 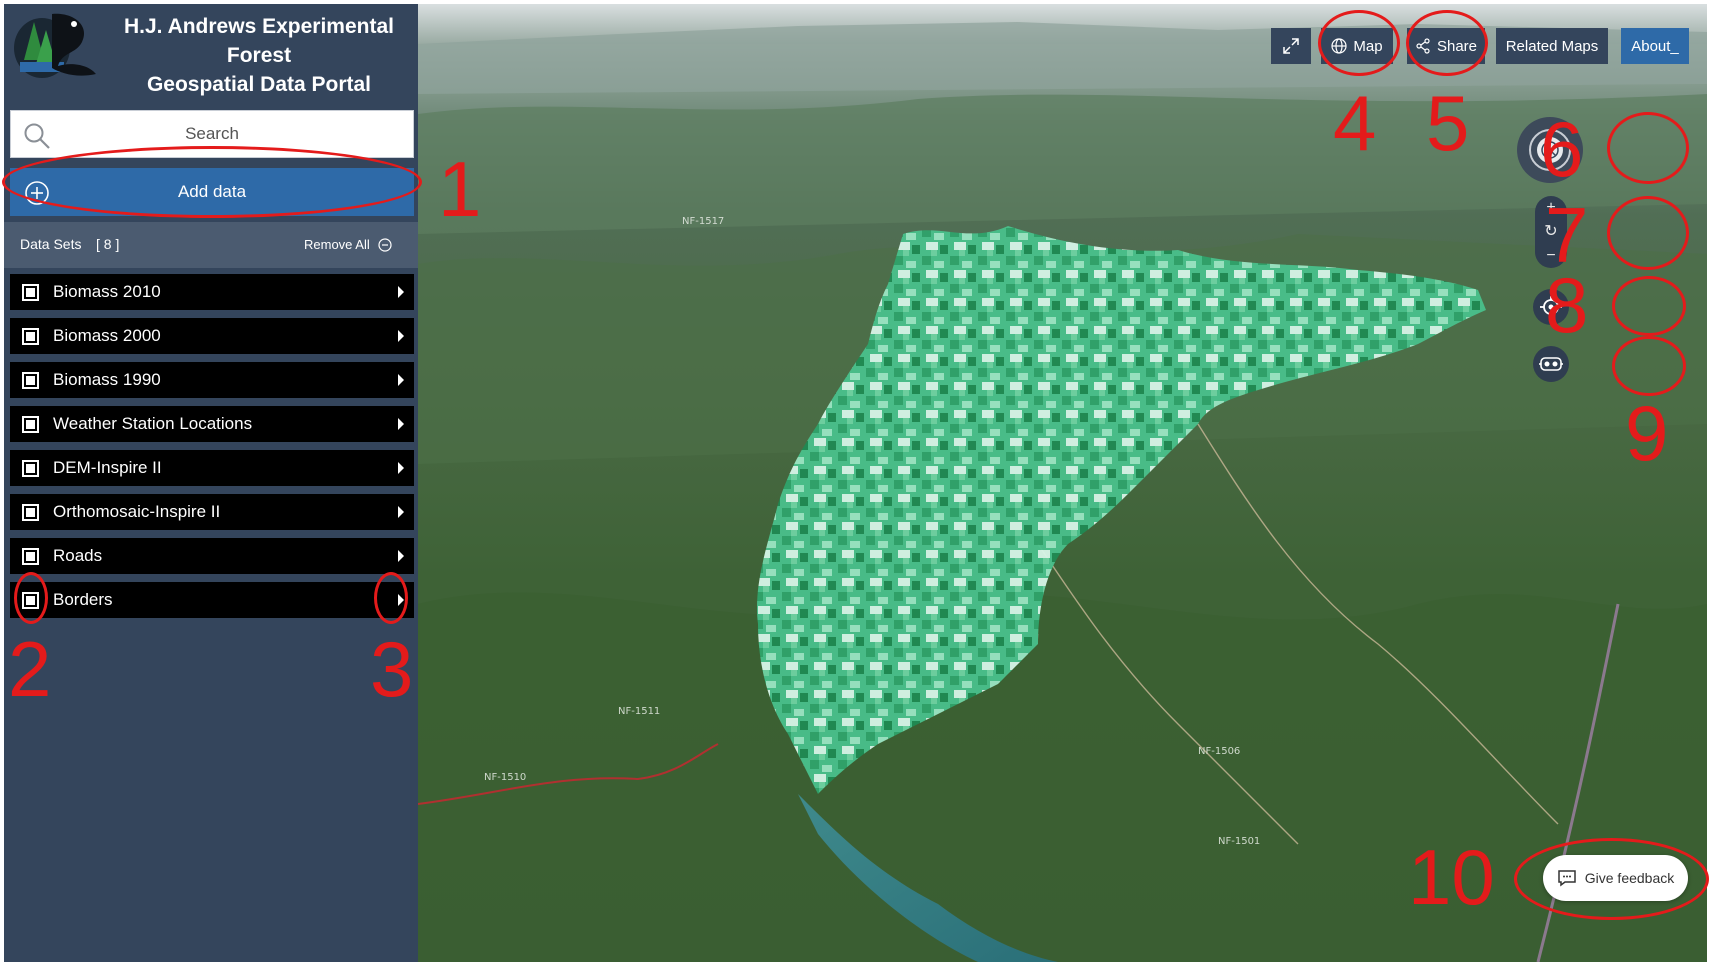 I want to click on layer-item: Orthomosaic-Inspire II, so click(x=212, y=512).